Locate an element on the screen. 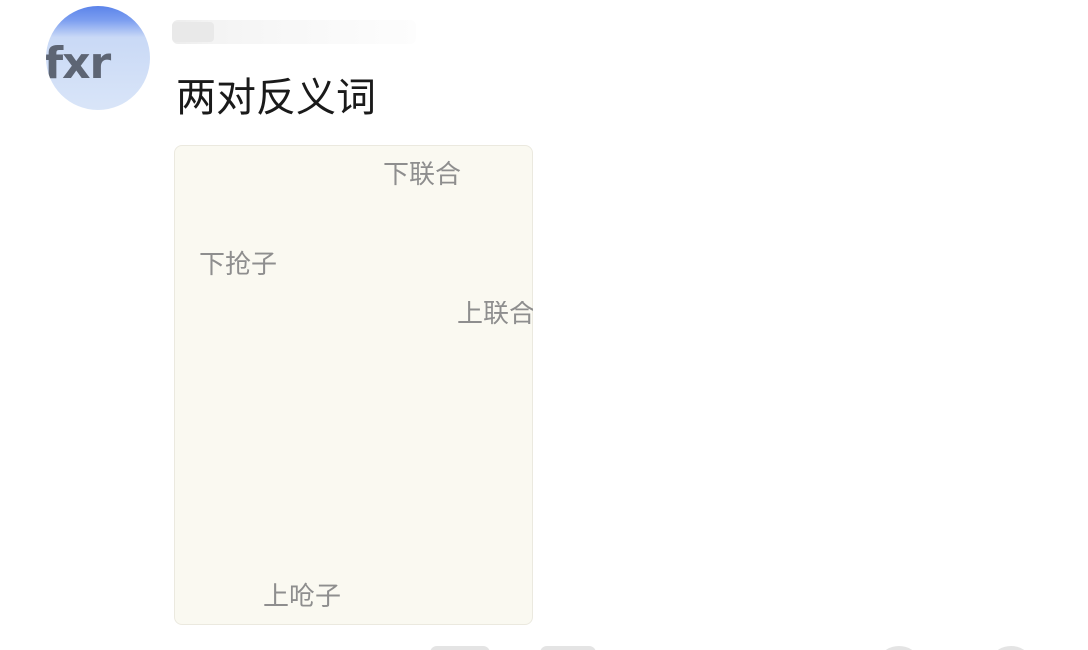  comment-icon is located at coordinates (899, 648).